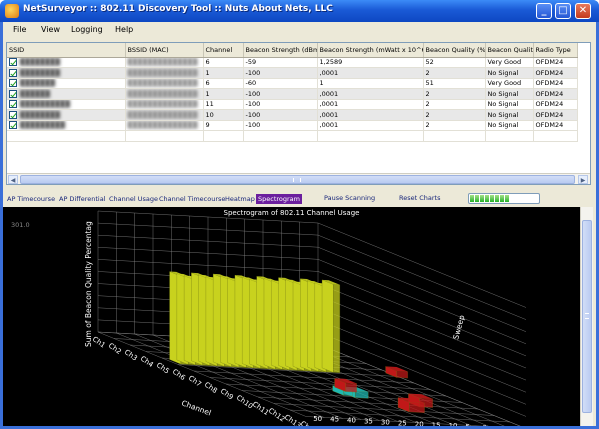  Describe the element at coordinates (50, 29) in the screenshot. I see `menu-view: View` at that location.